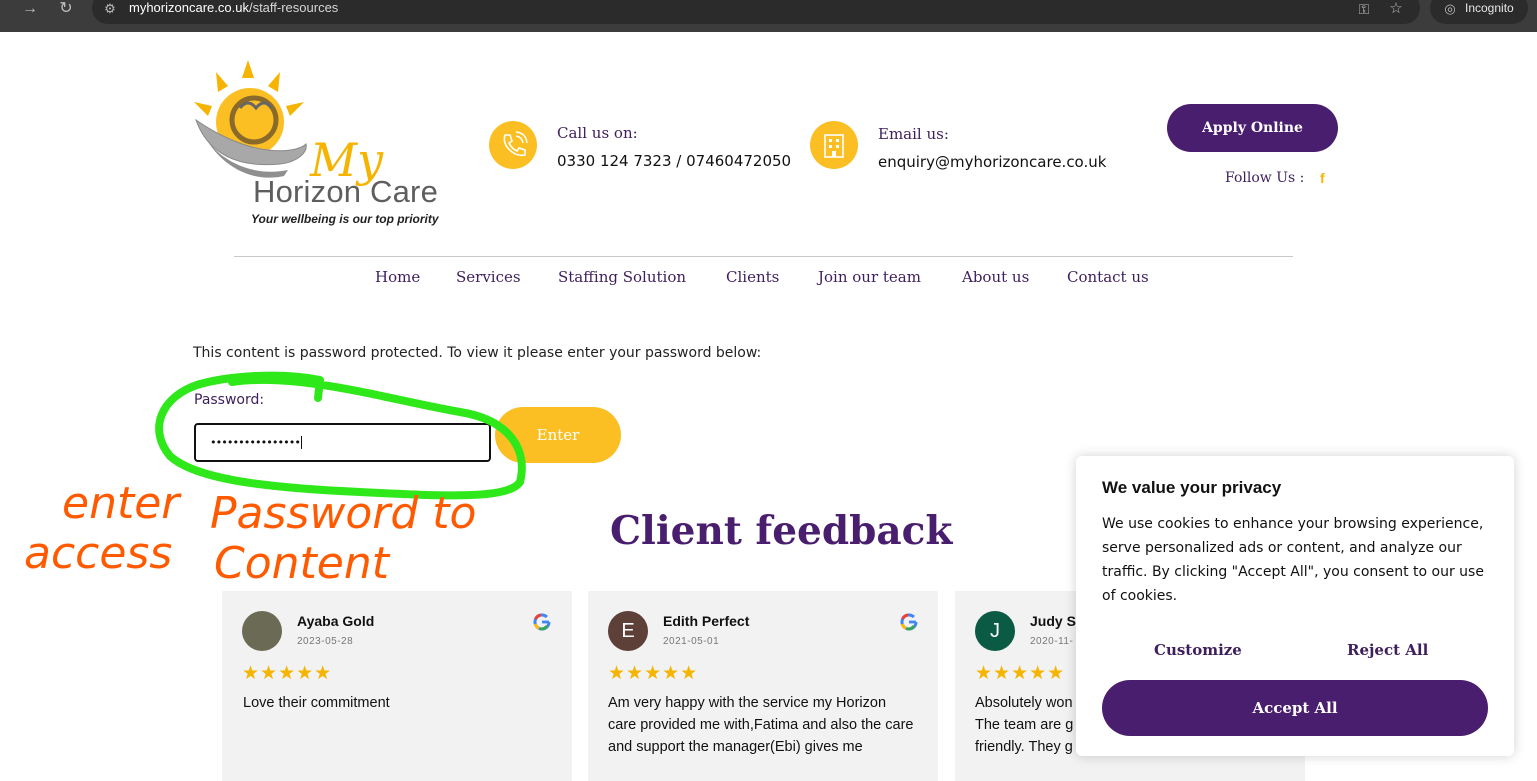  Describe the element at coordinates (346, 191) in the screenshot. I see `logo-name: Horizon Care` at that location.